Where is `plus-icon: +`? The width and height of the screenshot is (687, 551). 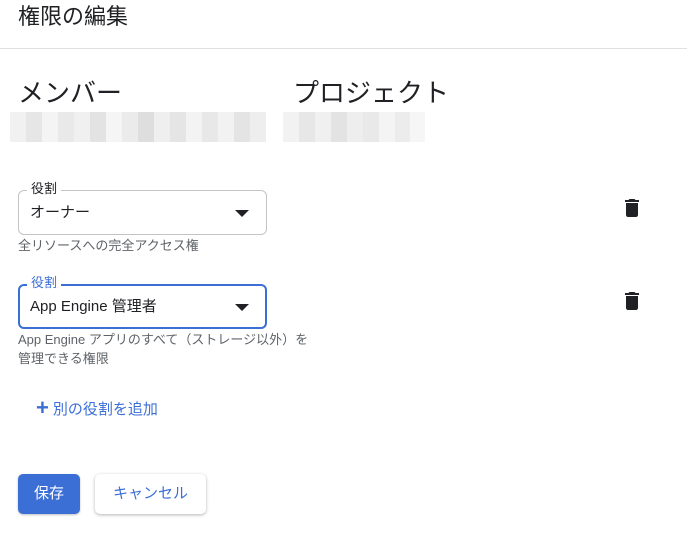
plus-icon: + is located at coordinates (42, 407).